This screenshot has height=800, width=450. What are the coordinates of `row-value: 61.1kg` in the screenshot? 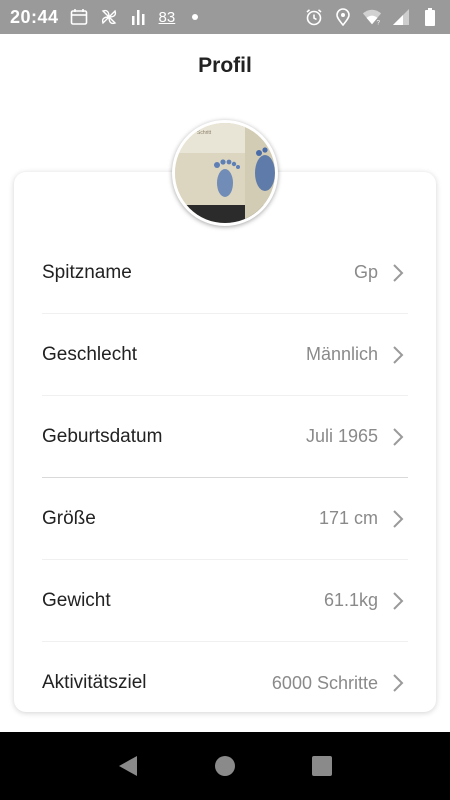 It's located at (350, 600).